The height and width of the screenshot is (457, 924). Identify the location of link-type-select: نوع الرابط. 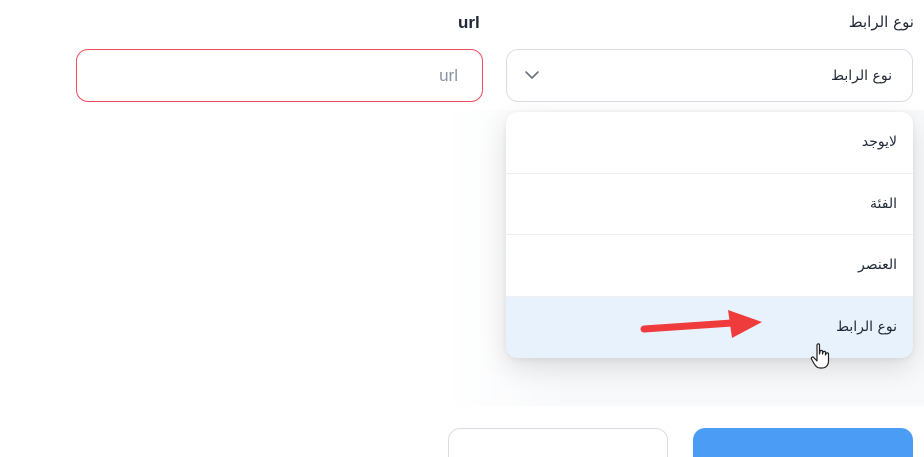
(709, 75).